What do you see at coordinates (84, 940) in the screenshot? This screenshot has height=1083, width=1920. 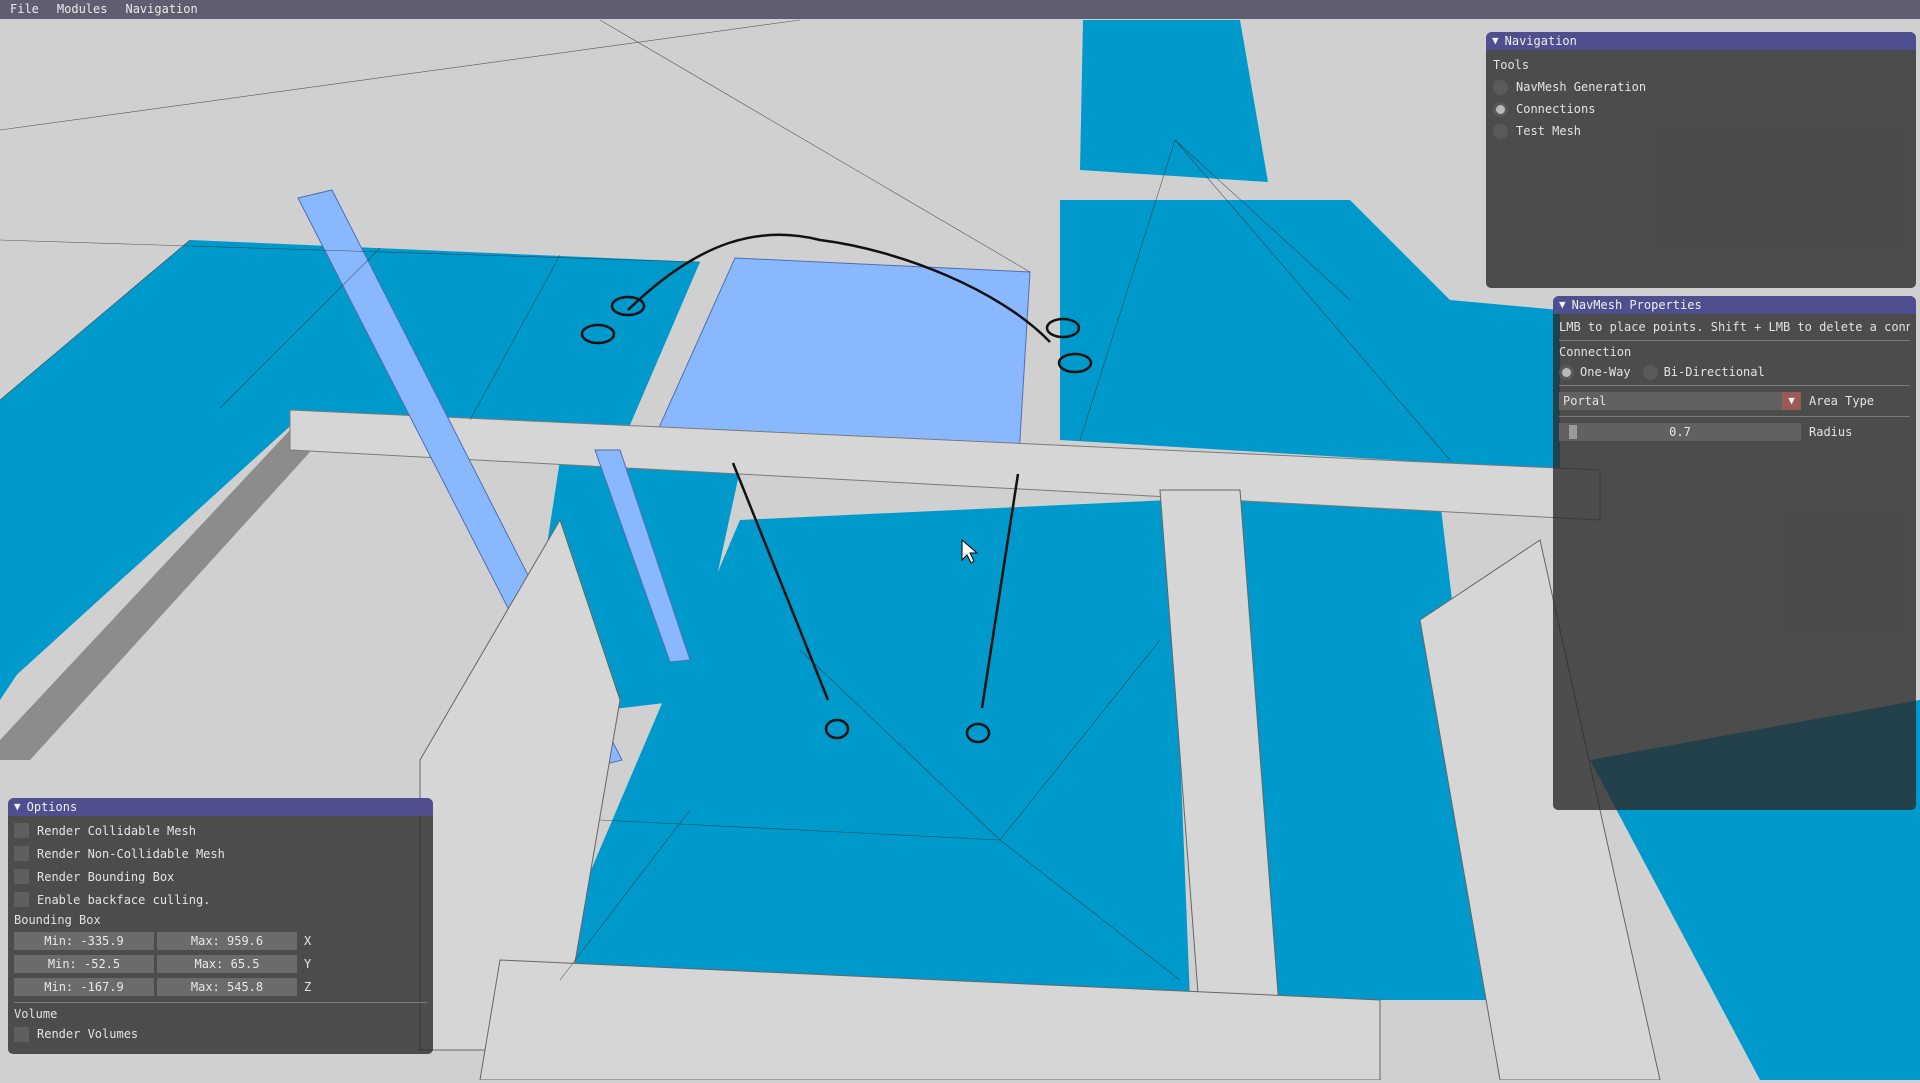 I see `bbox-min-x-field: Min: -335.9` at bounding box center [84, 940].